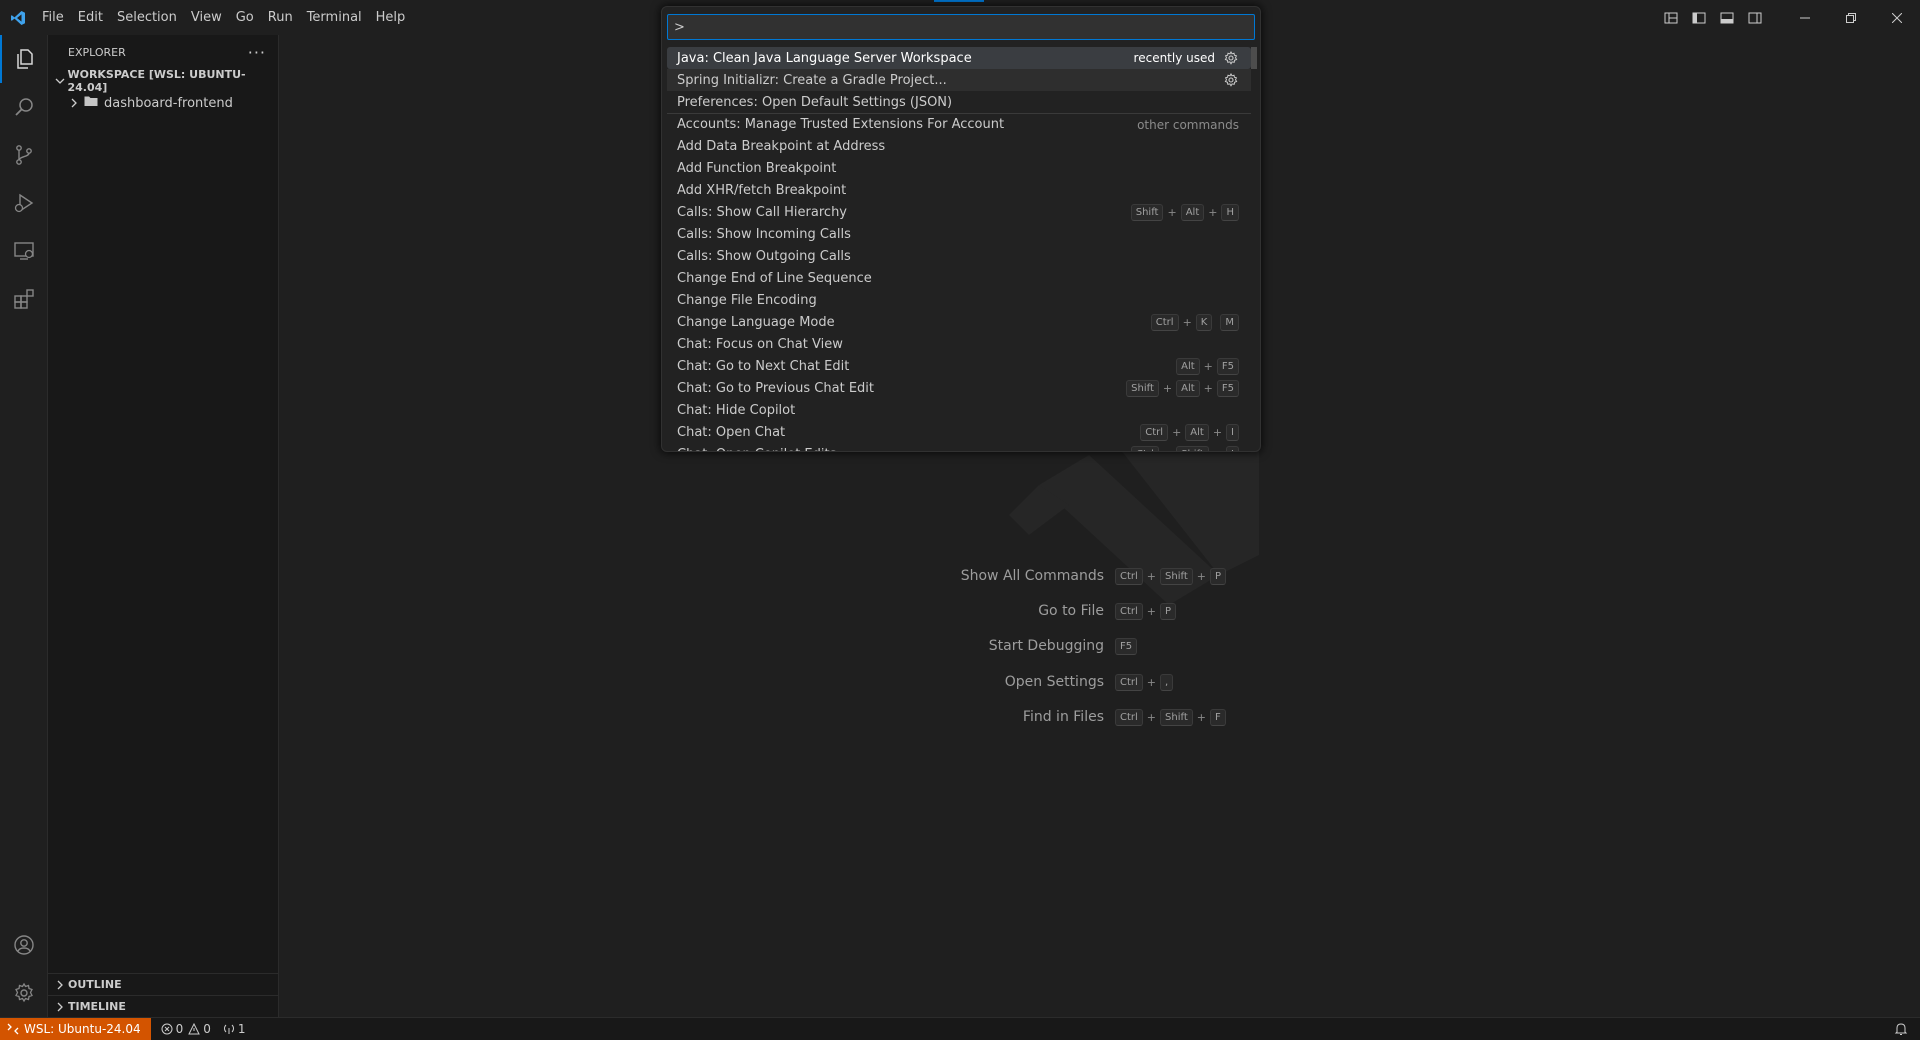  What do you see at coordinates (163, 81) in the screenshot?
I see `workspace-section-header: WORKSPACE [WSL: UBUNTU-24.04]` at bounding box center [163, 81].